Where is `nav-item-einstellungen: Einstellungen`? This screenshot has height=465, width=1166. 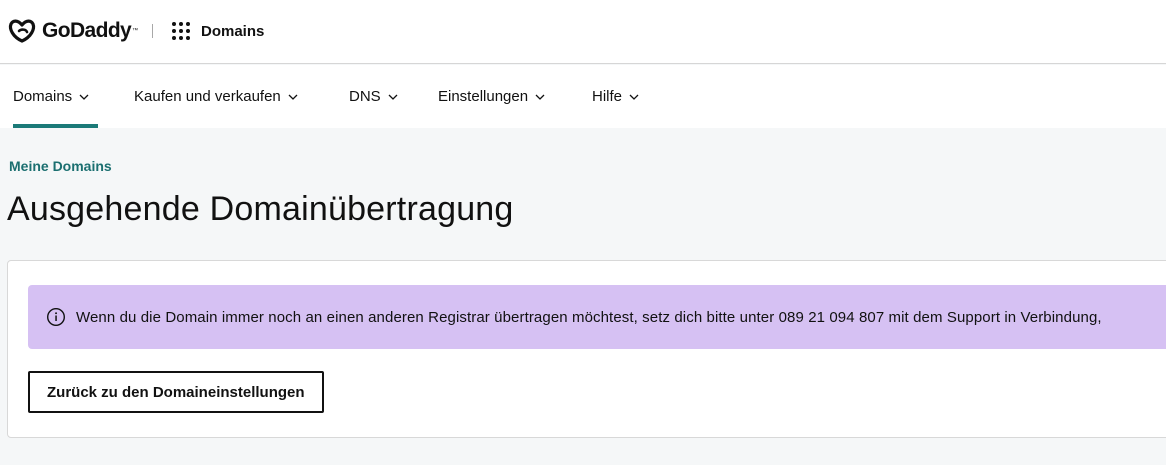 nav-item-einstellungen: Einstellungen is located at coordinates (491, 96).